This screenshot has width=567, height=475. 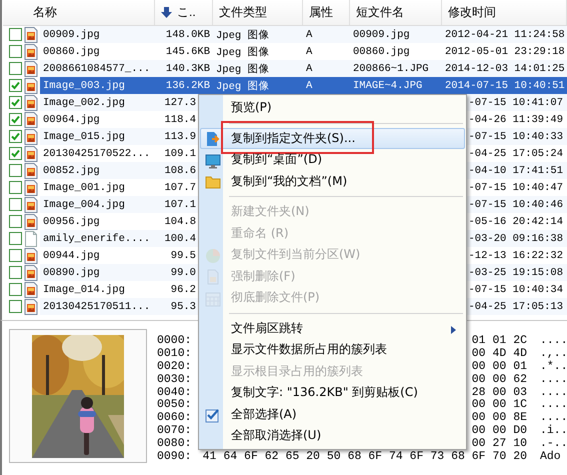 What do you see at coordinates (499, 354) in the screenshot?
I see `hex-bytes: 00 4D 4D` at bounding box center [499, 354].